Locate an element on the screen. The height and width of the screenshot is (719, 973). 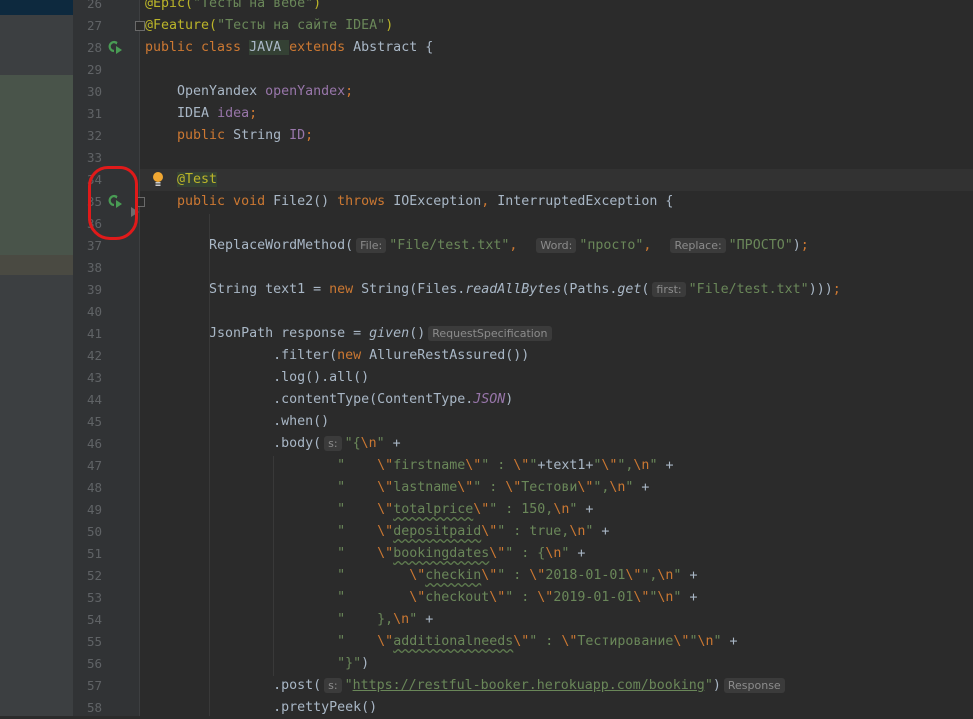
inlay-hint: Response is located at coordinates (754, 685).